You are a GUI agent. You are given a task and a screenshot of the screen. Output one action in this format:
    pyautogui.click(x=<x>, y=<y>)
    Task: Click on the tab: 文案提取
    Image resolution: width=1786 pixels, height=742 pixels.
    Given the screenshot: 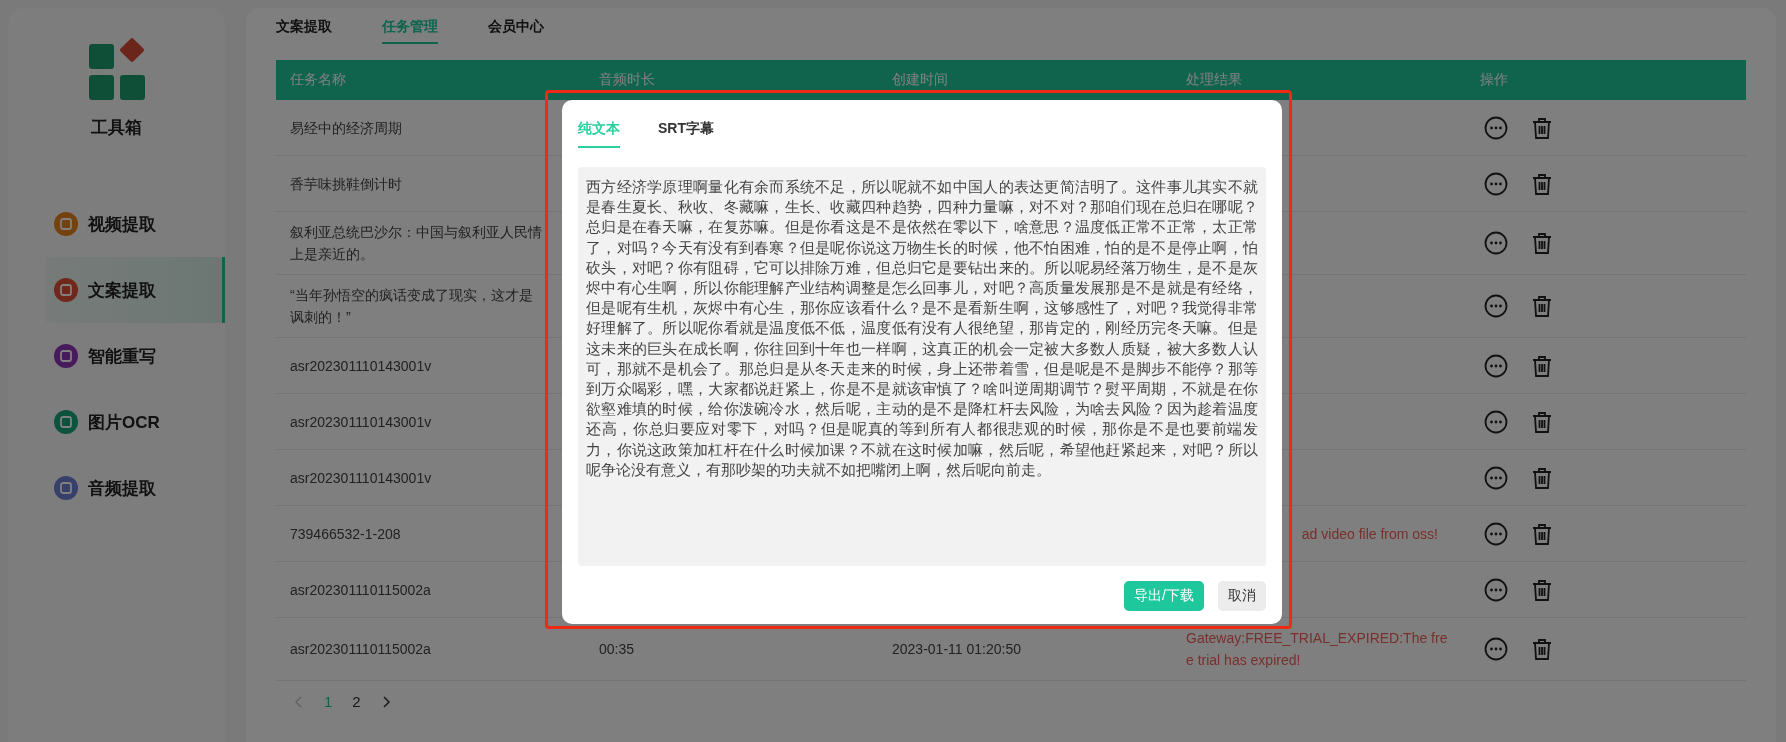 What is the action you would take?
    pyautogui.click(x=304, y=26)
    